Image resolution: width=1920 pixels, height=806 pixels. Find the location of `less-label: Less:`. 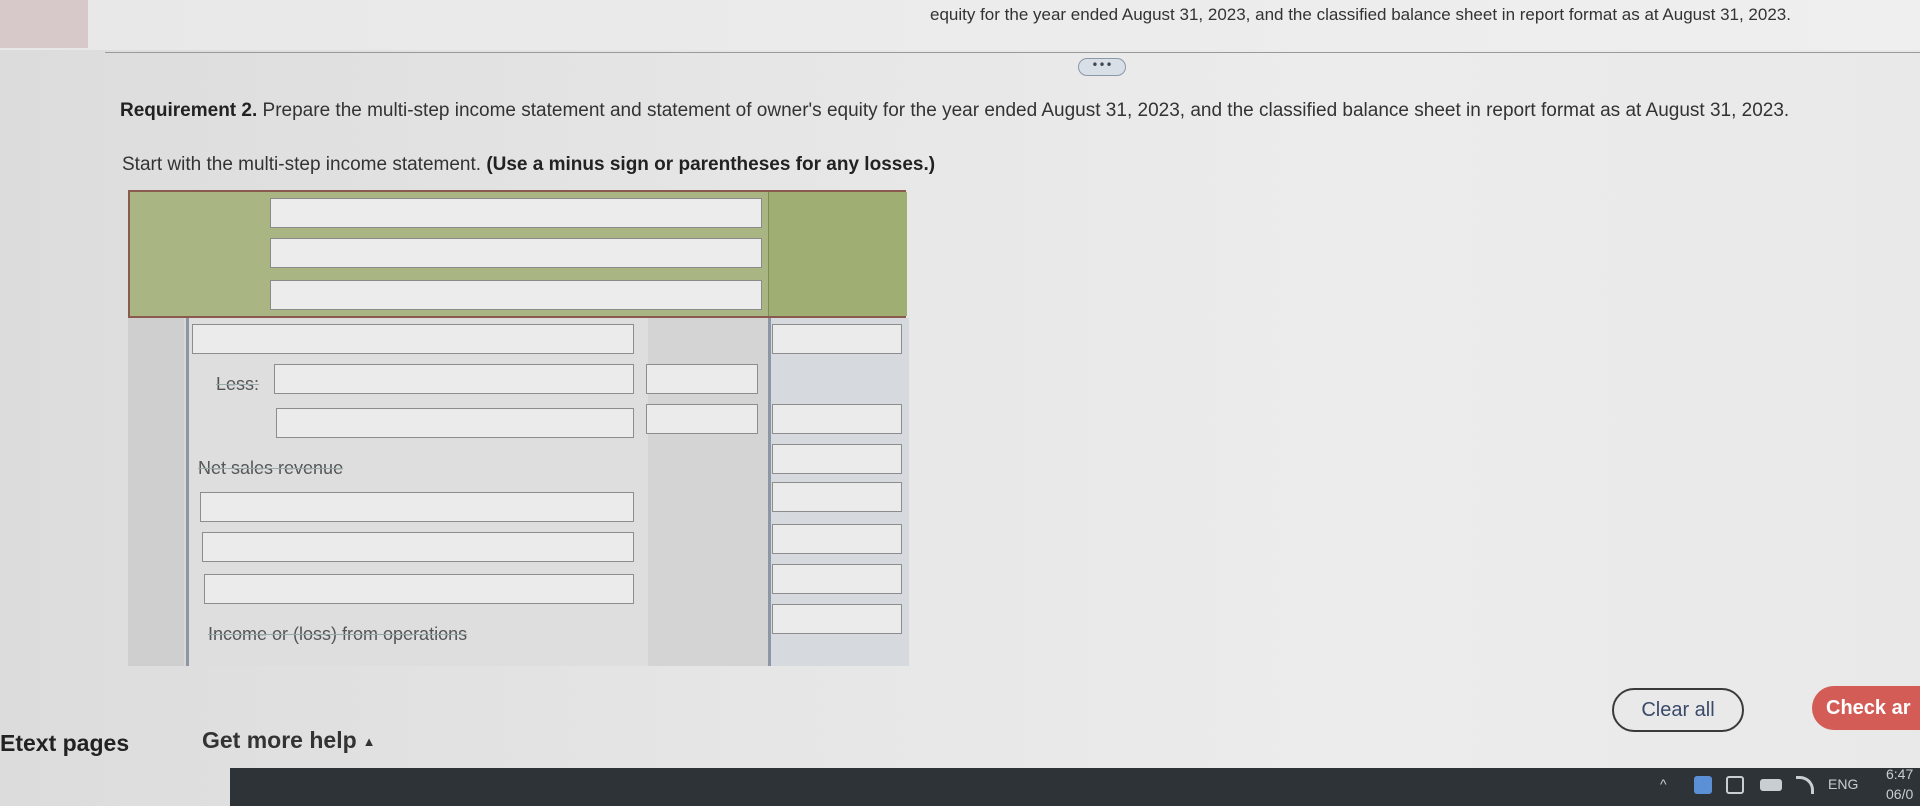

less-label: Less: is located at coordinates (238, 384).